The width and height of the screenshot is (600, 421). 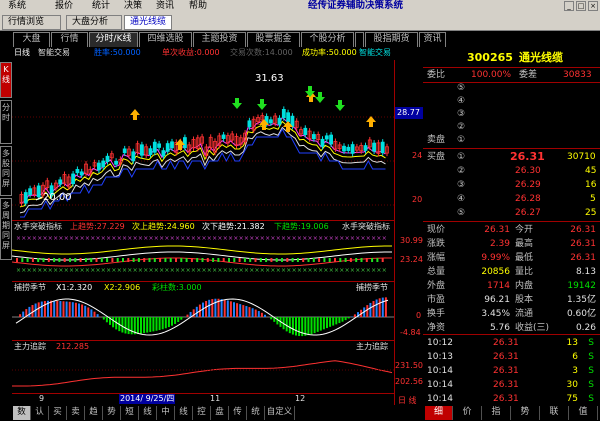 What do you see at coordinates (40, 413) in the screenshot?
I see `bottom-tab-1: 认` at bounding box center [40, 413].